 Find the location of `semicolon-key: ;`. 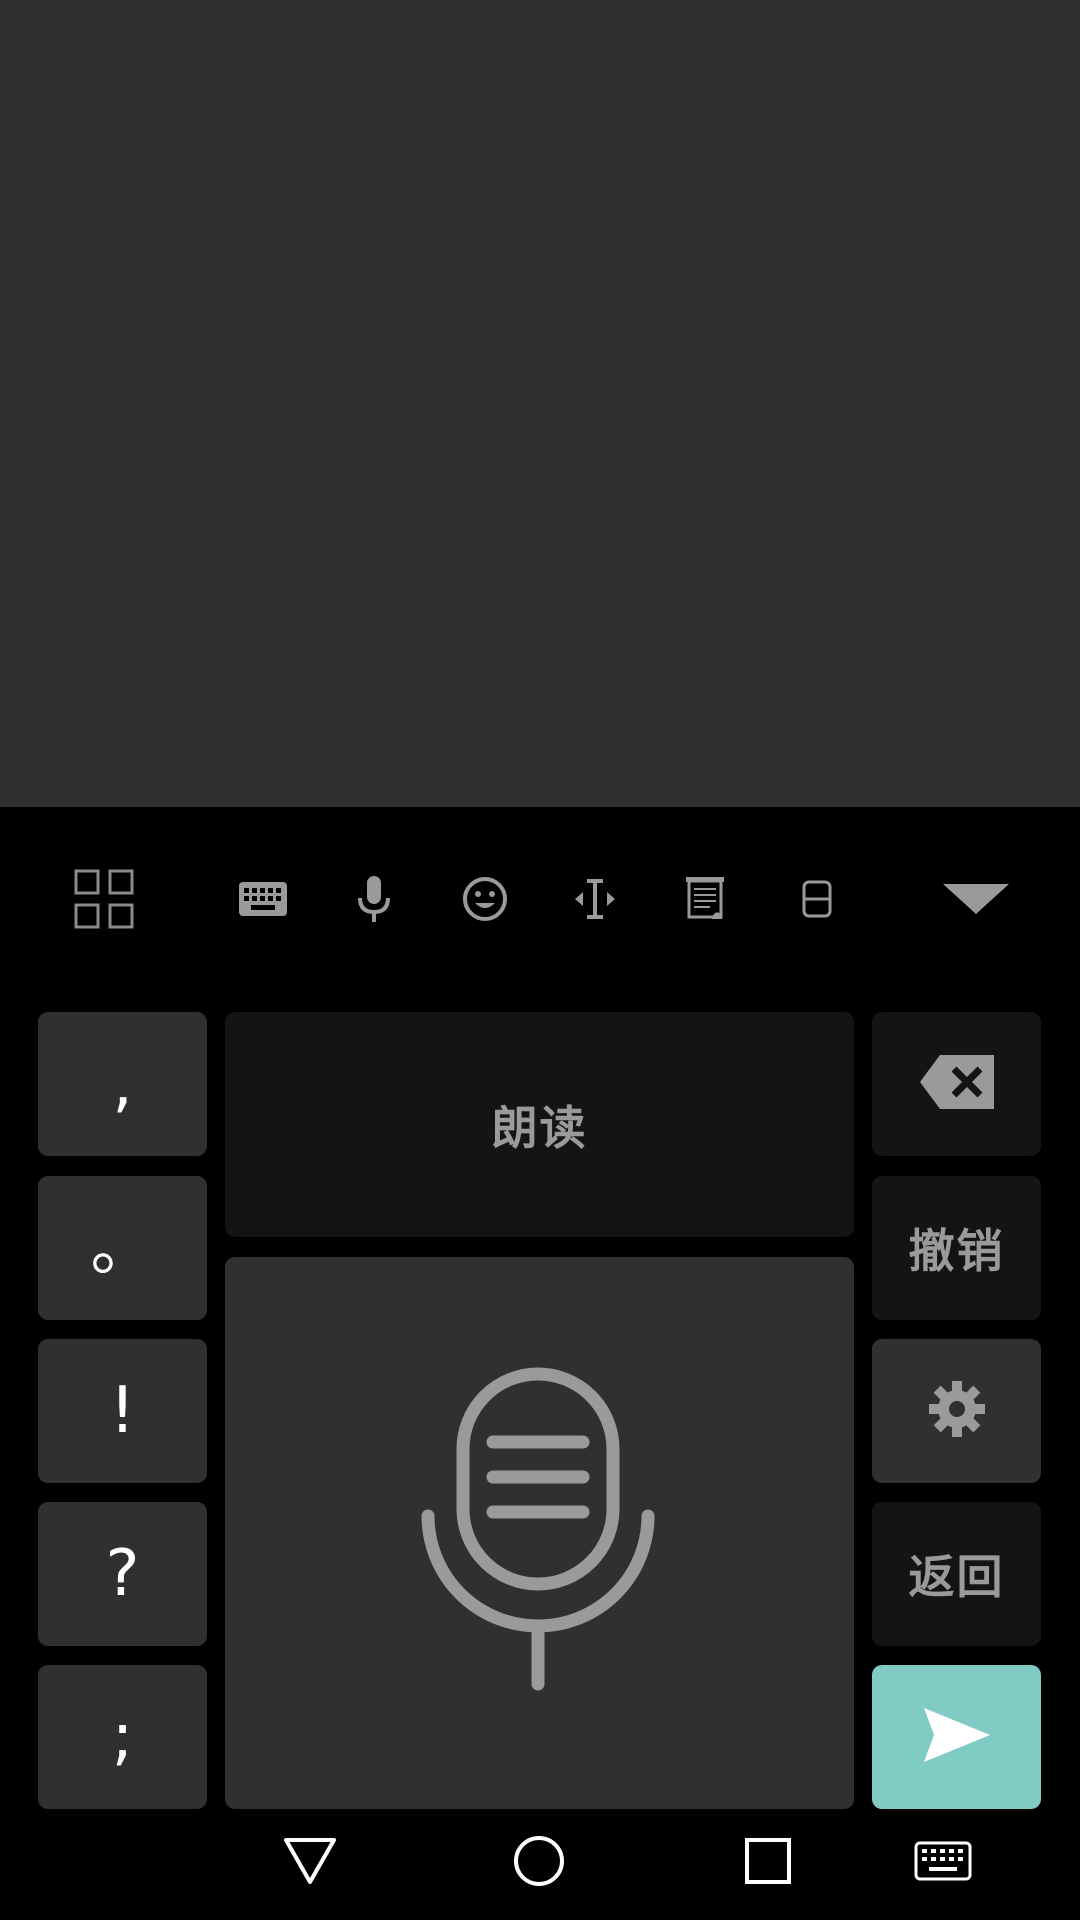

semicolon-key: ; is located at coordinates (122, 1737).